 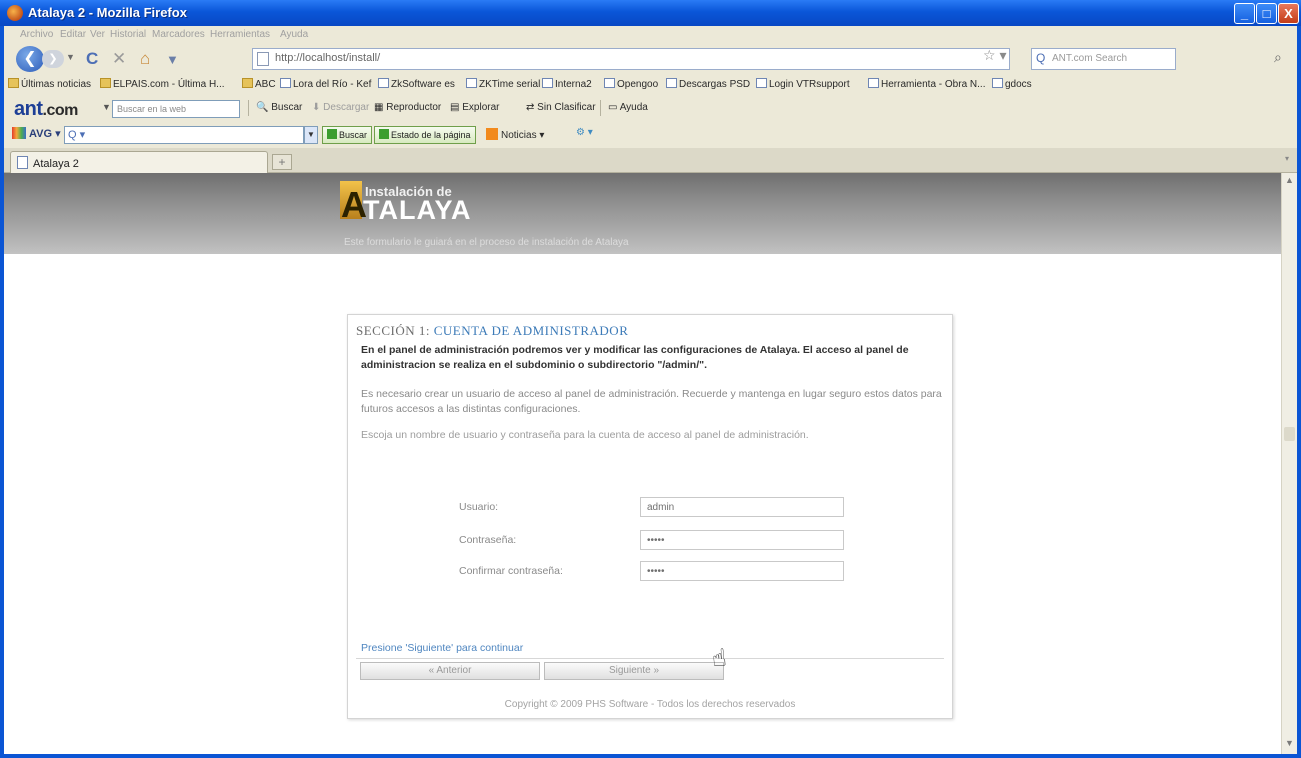 I want to click on tabs-list-icon: ▾, so click(x=1290, y=161).